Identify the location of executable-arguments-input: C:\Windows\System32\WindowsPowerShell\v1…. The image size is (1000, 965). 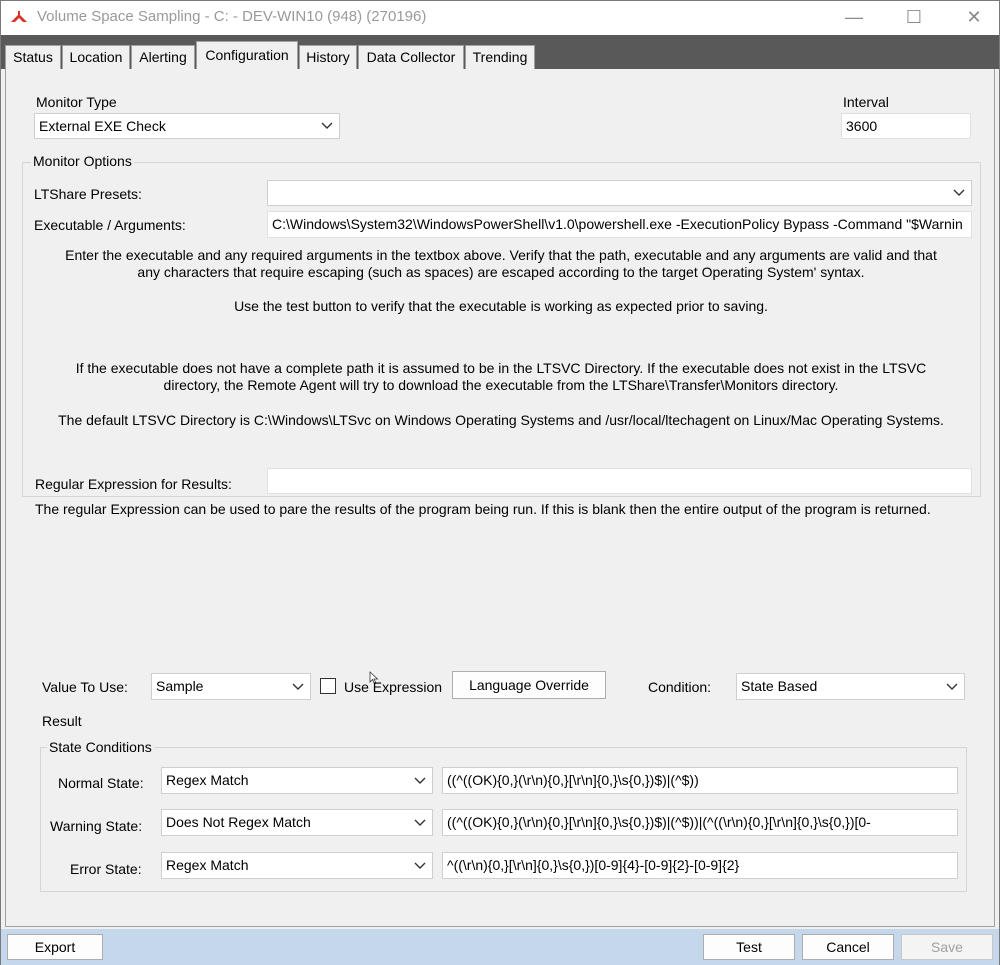
(619, 224).